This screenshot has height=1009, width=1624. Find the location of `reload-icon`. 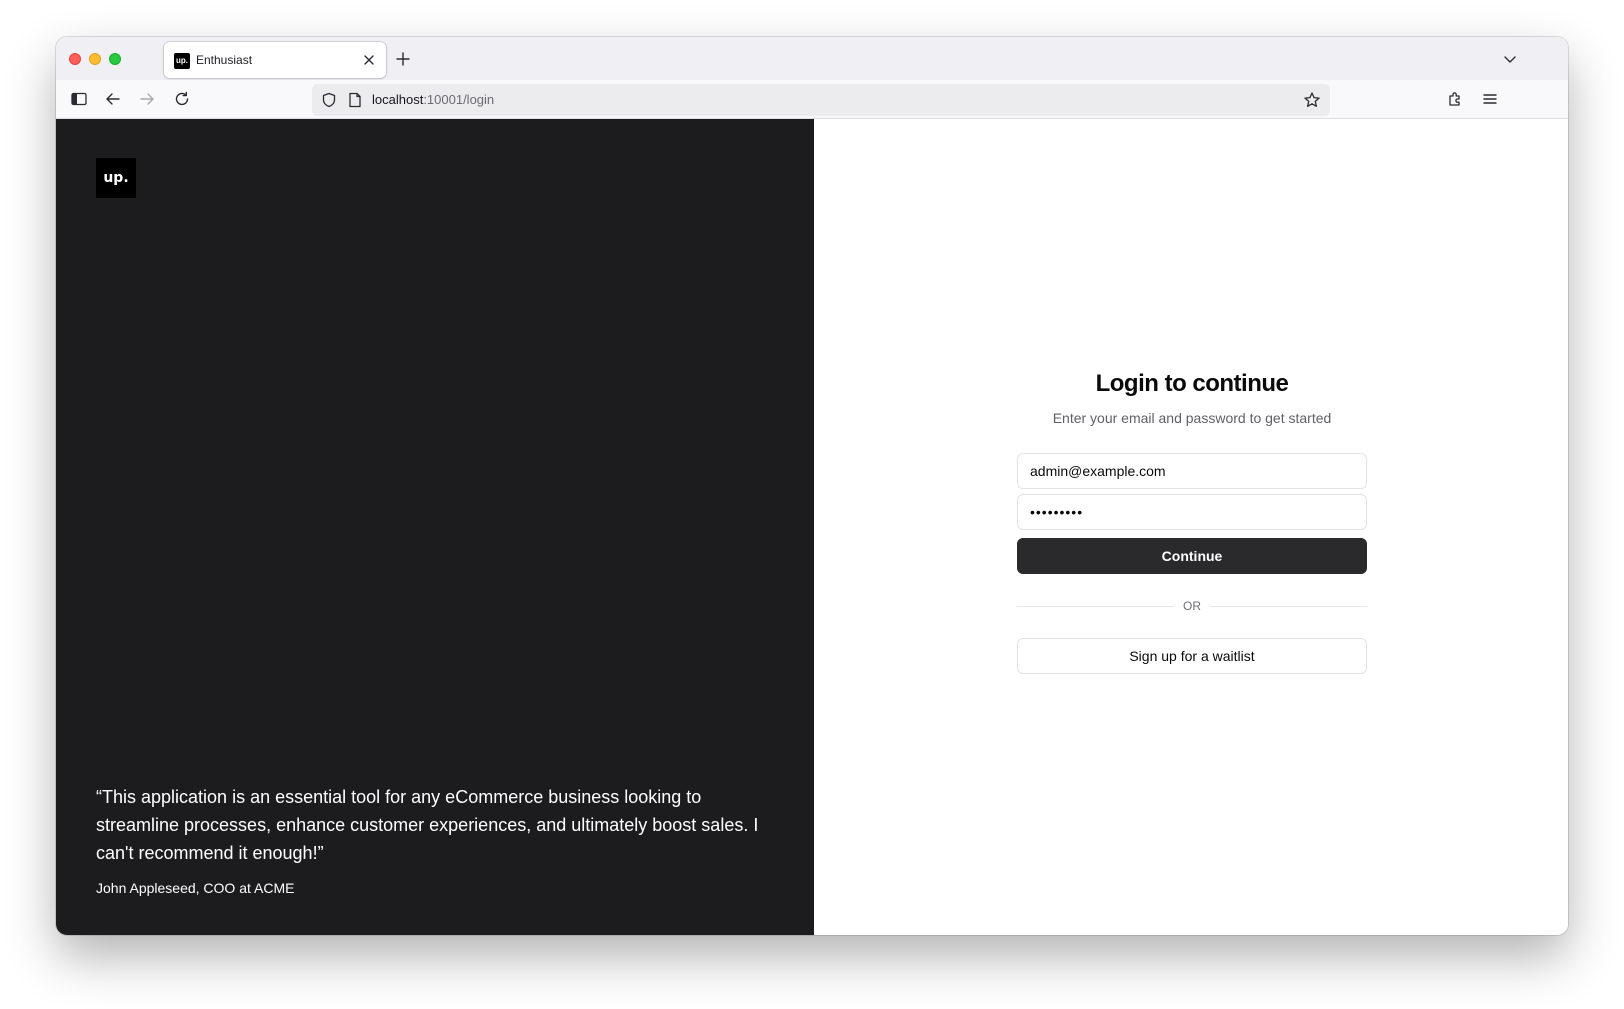

reload-icon is located at coordinates (182, 99).